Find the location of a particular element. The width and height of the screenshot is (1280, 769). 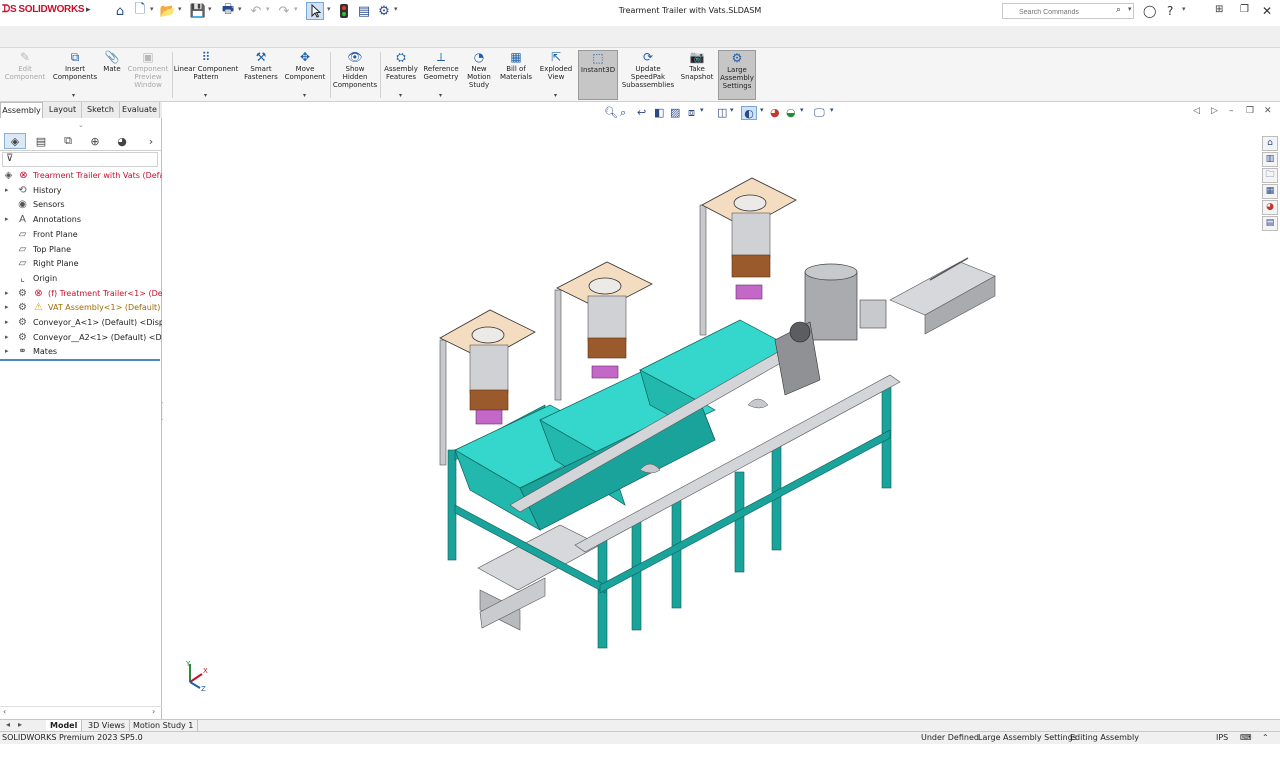

component-preview-window-button: ▣ Component Preview Window is located at coordinates (148, 69).